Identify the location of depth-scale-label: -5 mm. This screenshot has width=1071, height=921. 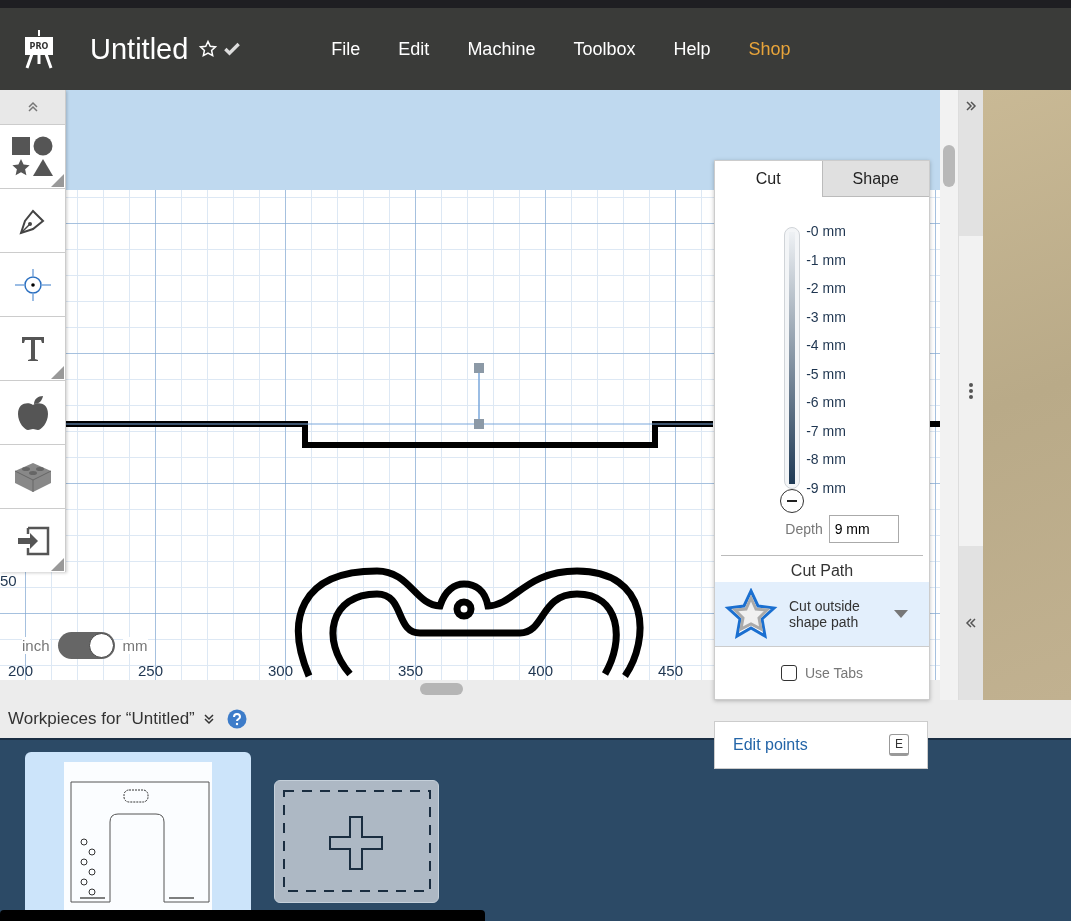
(826, 374).